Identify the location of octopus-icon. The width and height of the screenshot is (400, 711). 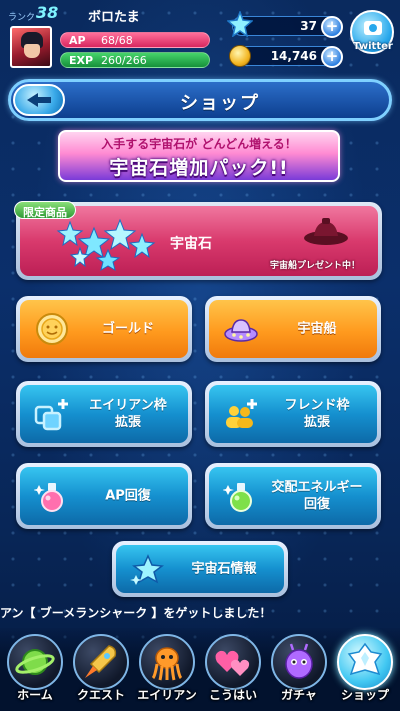
(167, 664).